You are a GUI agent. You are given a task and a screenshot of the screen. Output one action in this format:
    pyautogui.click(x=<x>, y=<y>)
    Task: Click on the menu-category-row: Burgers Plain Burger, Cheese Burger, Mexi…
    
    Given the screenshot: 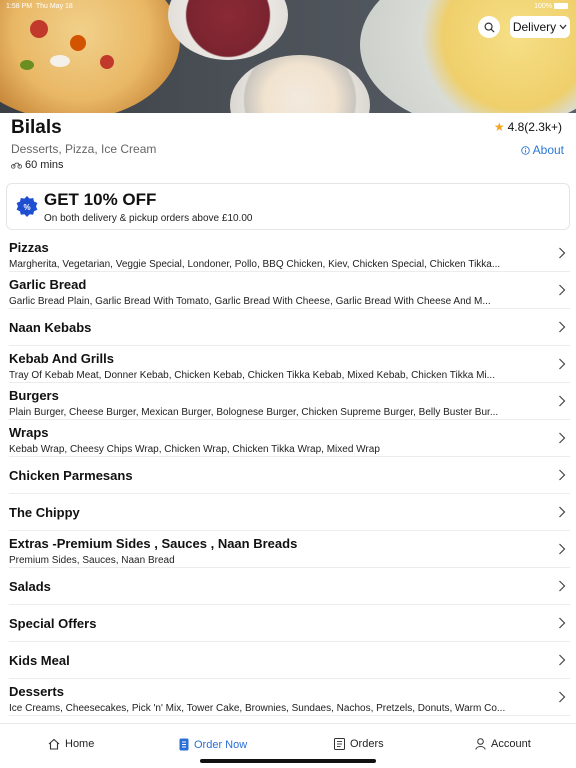 What is the action you would take?
    pyautogui.click(x=289, y=401)
    